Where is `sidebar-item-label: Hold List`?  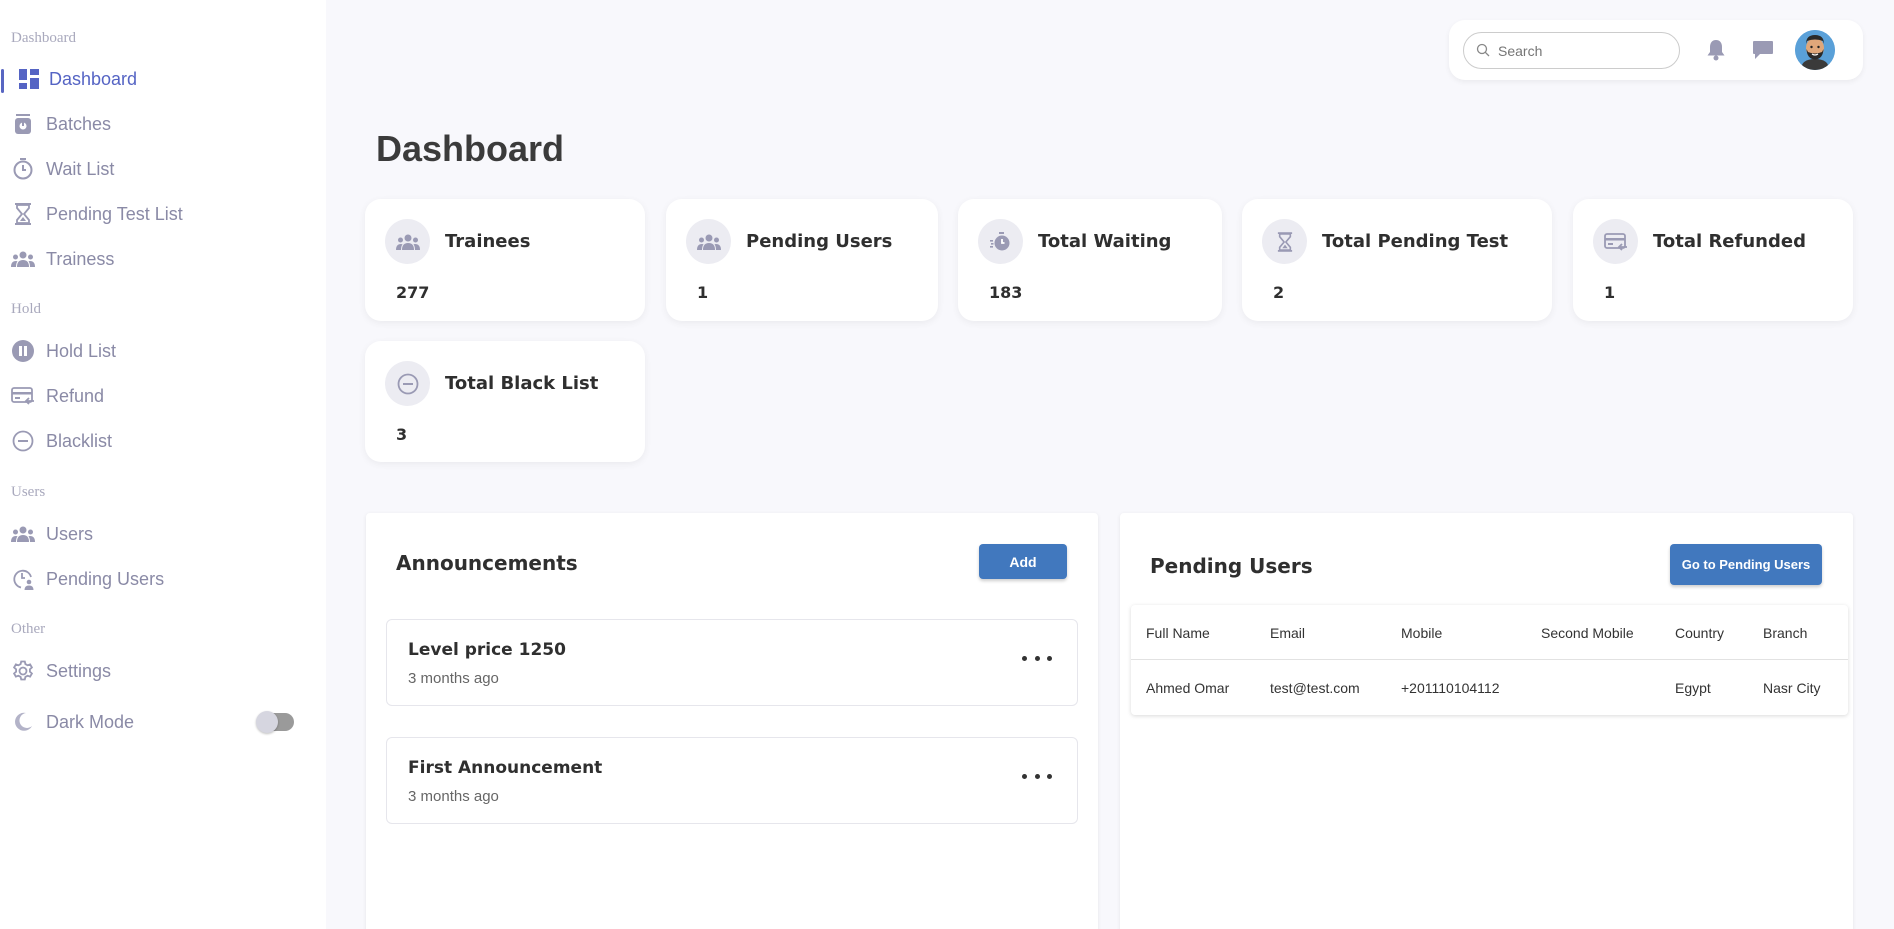 sidebar-item-label: Hold List is located at coordinates (81, 350).